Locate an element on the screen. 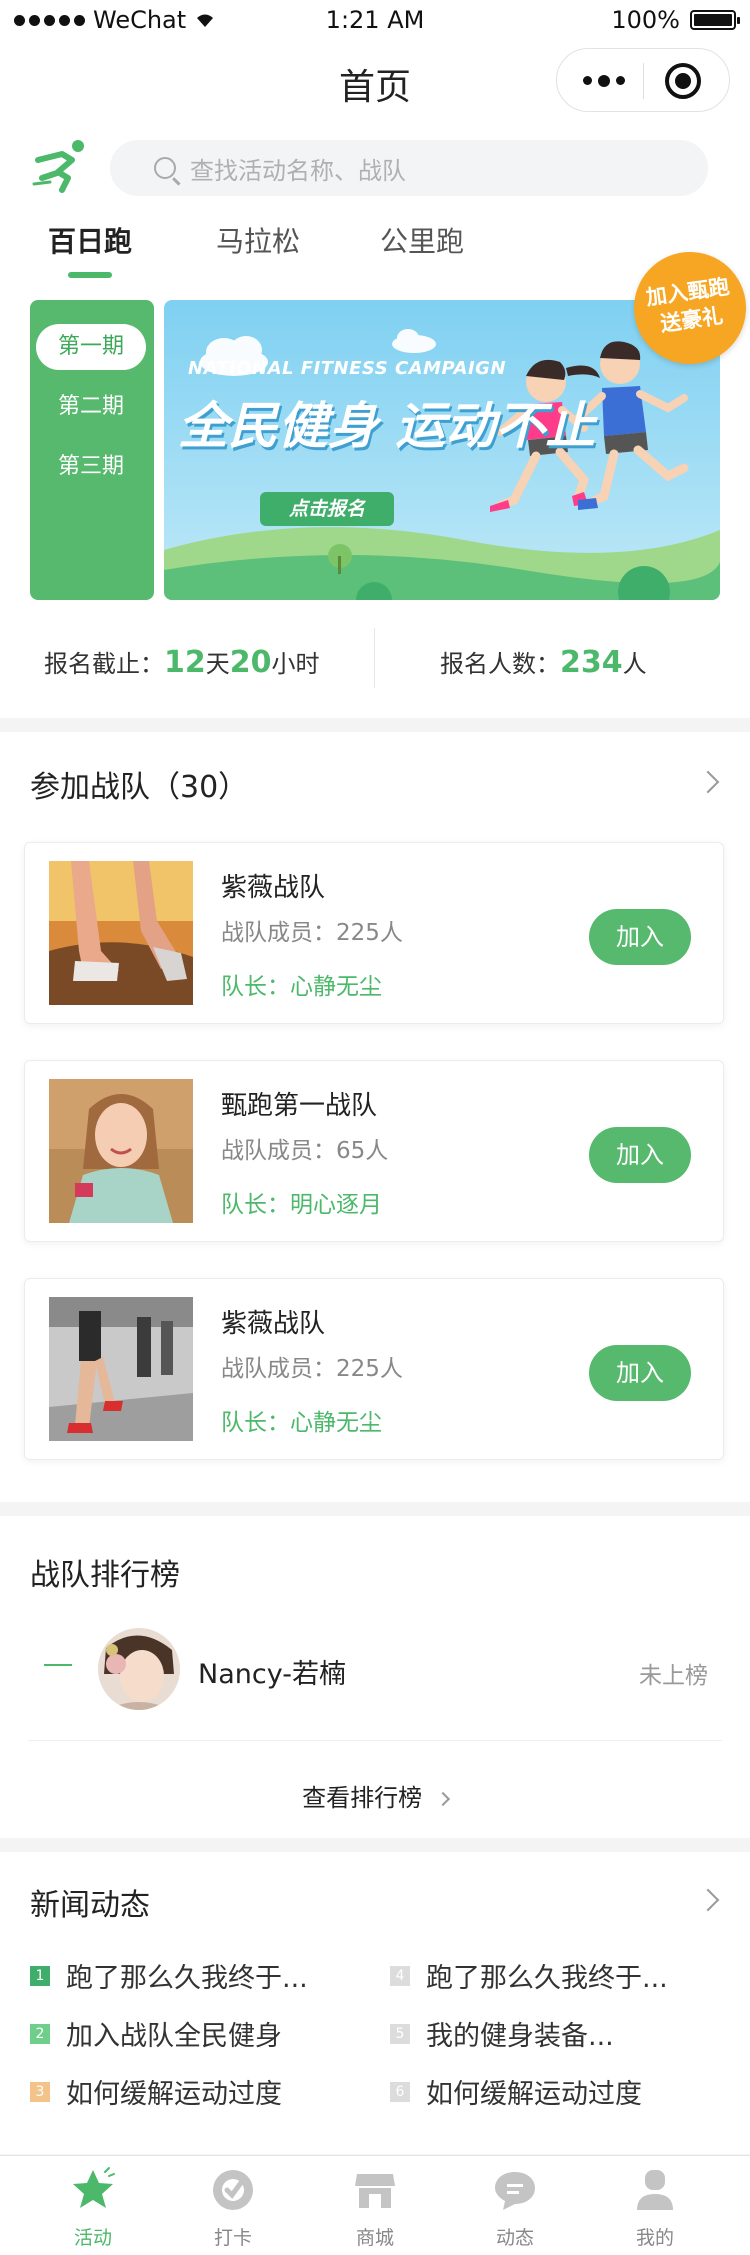 The width and height of the screenshot is (750, 2255). tab-kilometer-run: 公里跑 is located at coordinates (422, 240).